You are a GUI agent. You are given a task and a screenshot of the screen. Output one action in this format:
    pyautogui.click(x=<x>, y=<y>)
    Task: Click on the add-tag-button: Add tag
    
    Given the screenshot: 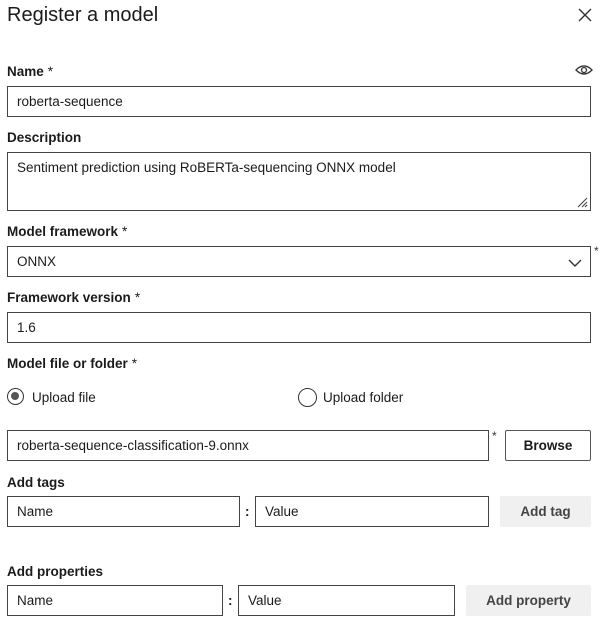 What is the action you would take?
    pyautogui.click(x=545, y=511)
    